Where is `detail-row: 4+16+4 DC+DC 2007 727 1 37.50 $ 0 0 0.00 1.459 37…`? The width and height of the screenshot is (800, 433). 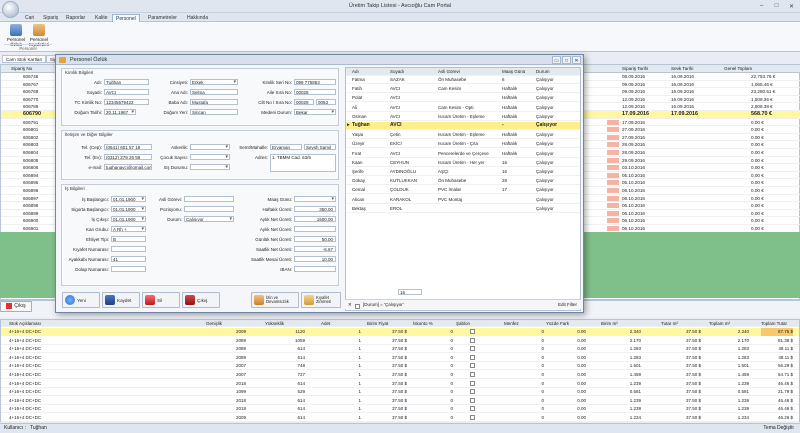 detail-row: 4+16+4 DC+DC 2007 727 1 37.50 $ 0 0 0.00 1.459 37… is located at coordinates (400, 375).